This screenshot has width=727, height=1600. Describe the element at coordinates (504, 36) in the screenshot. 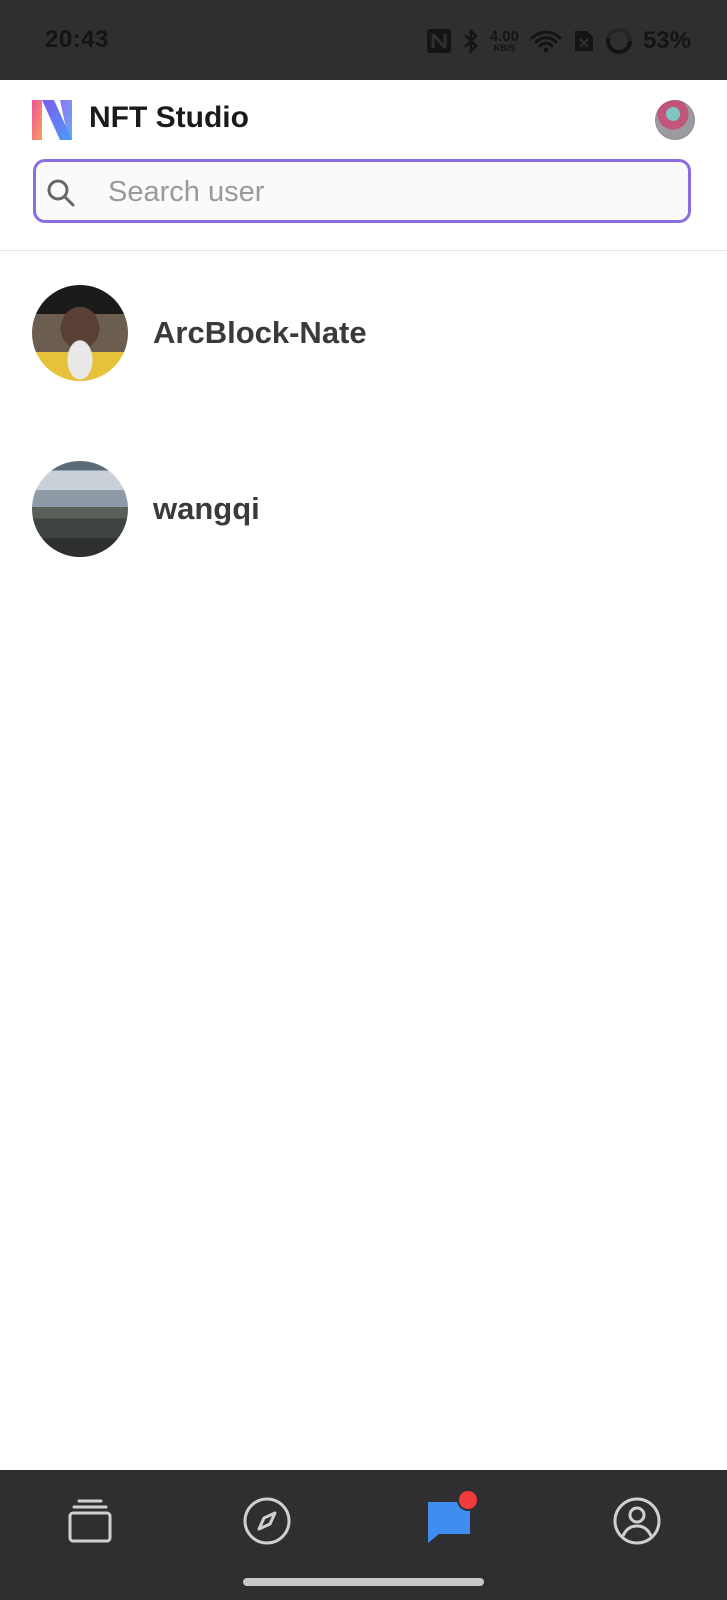

I see `network-speed-value: 4.00` at that location.